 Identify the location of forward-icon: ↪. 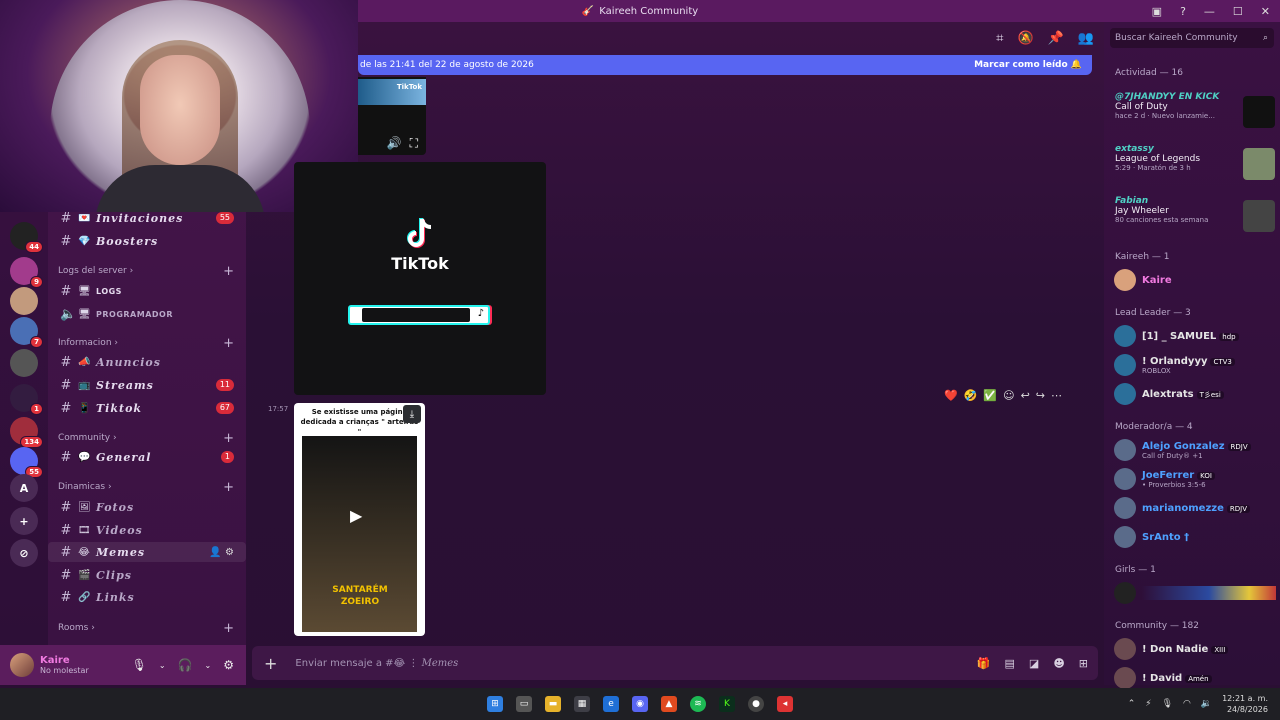
(1040, 395).